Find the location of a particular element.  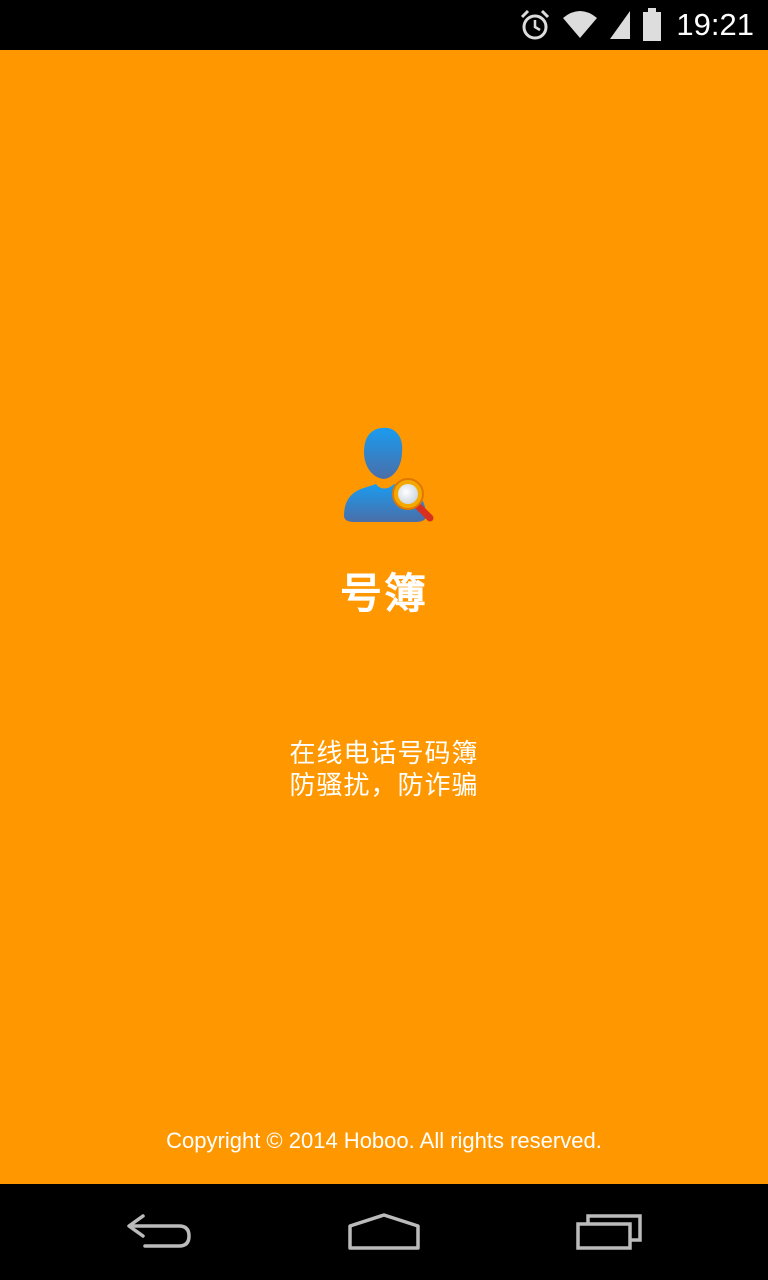

tagline-line-2: 防骚扰，防诈骗 is located at coordinates (384, 786).